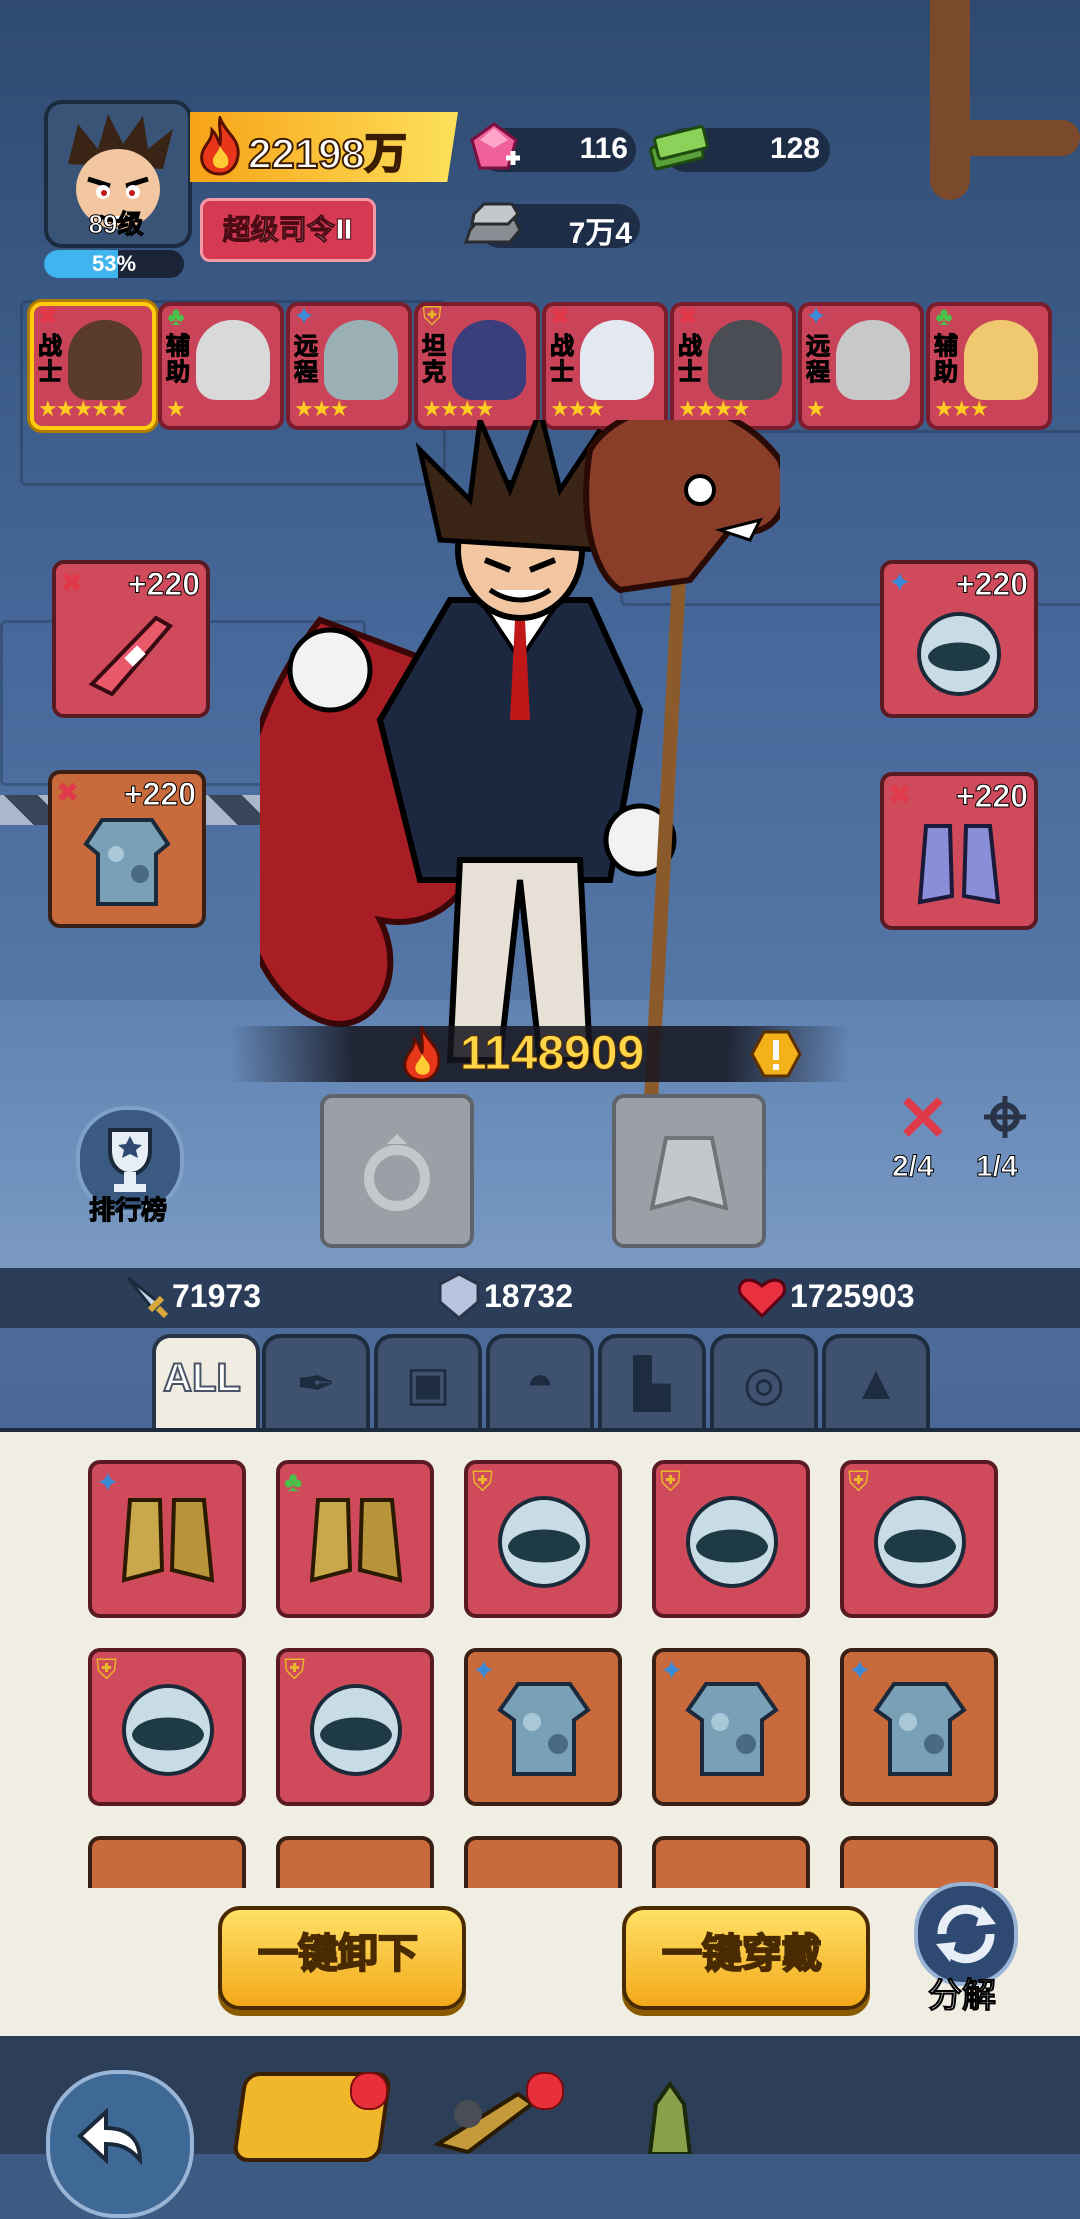 Image resolution: width=1080 pixels, height=2219 pixels. I want to click on helmet-tab-icon: ◓, so click(540, 1383).